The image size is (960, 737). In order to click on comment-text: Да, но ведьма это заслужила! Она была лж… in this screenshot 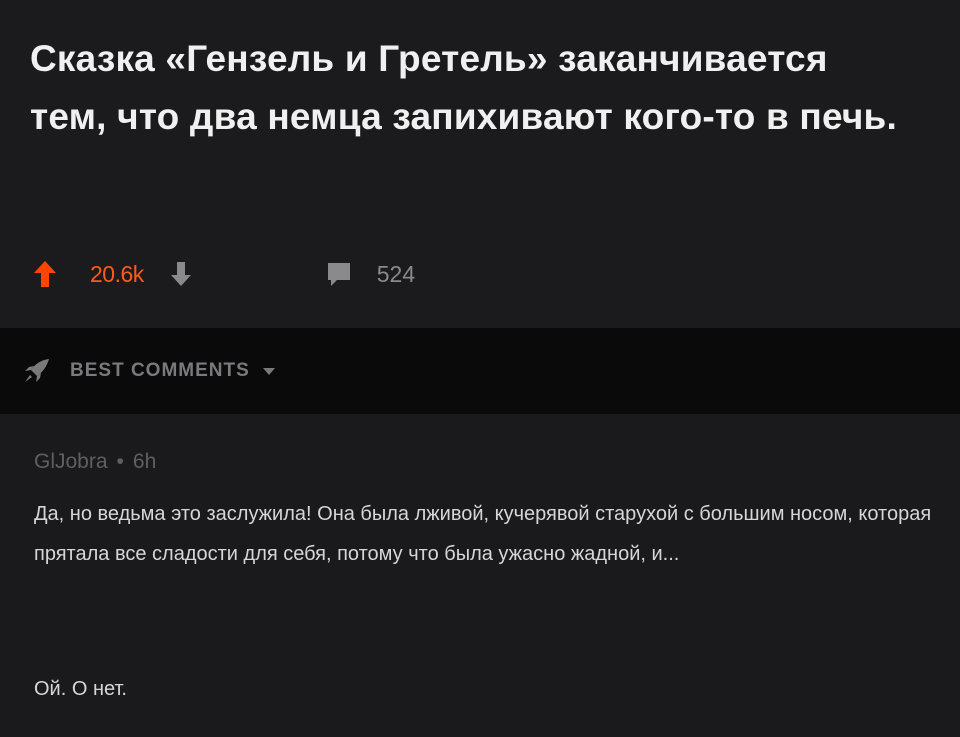, I will do `click(483, 534)`.